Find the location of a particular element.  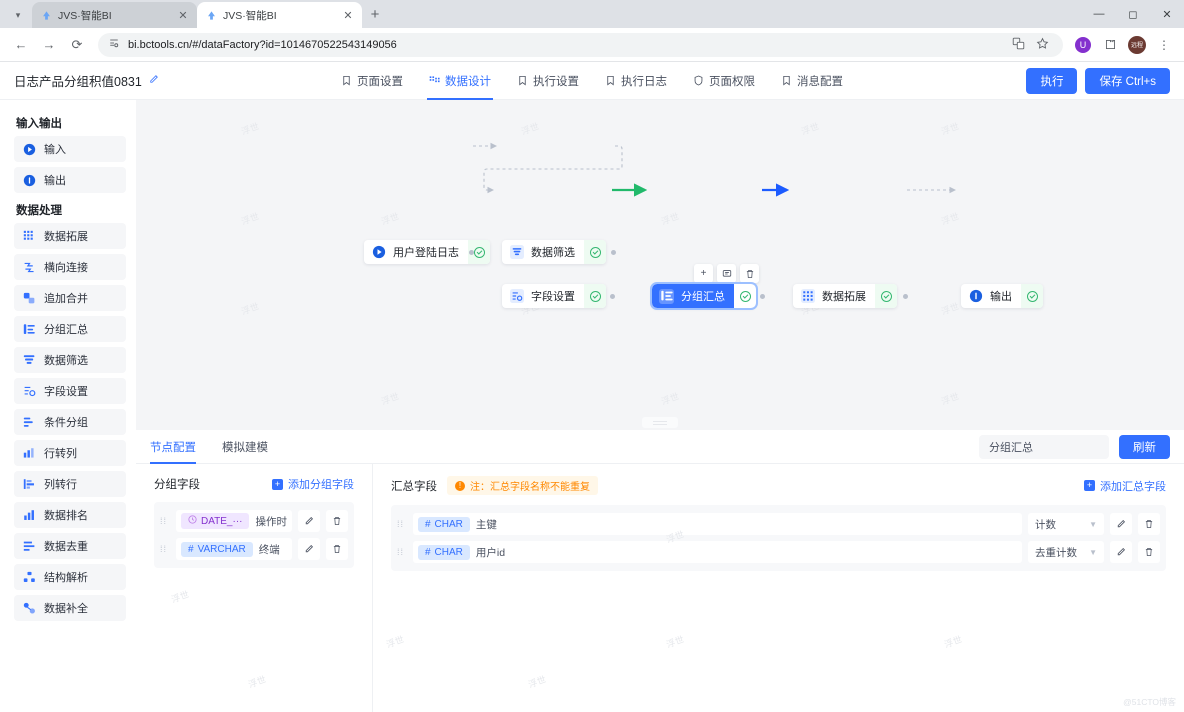

flow-node-label: 数据筛选 is located at coordinates (553, 253).